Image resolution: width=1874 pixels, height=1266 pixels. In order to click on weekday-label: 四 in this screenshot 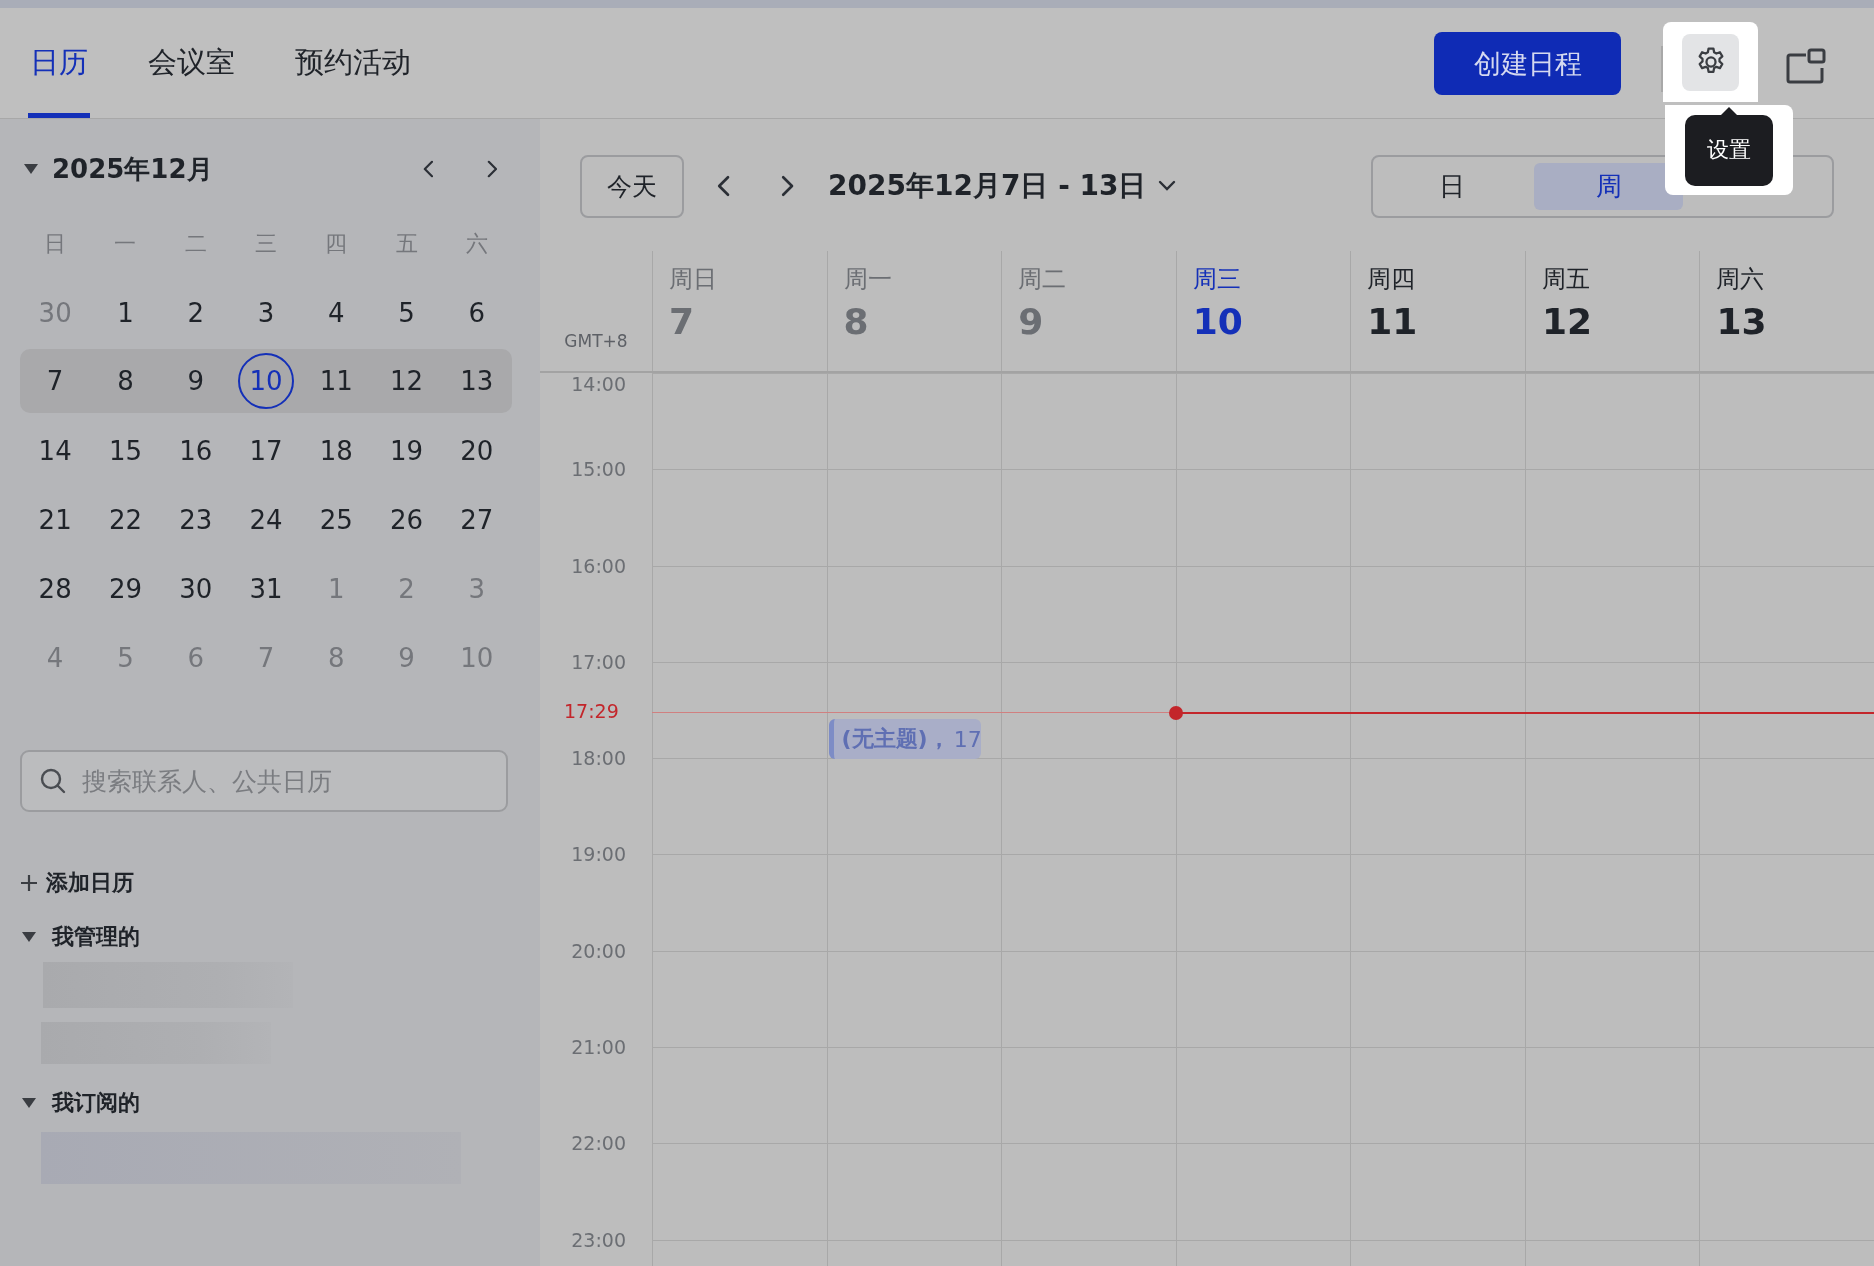, I will do `click(336, 243)`.